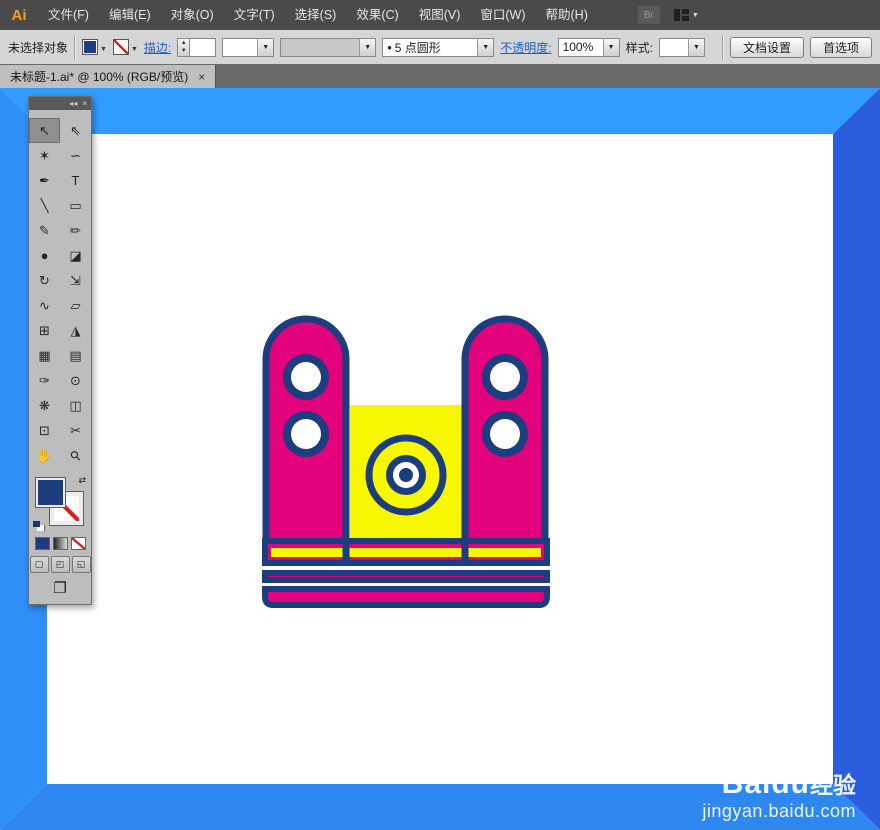  What do you see at coordinates (406, 473) in the screenshot?
I see `subwoofer` at bounding box center [406, 473].